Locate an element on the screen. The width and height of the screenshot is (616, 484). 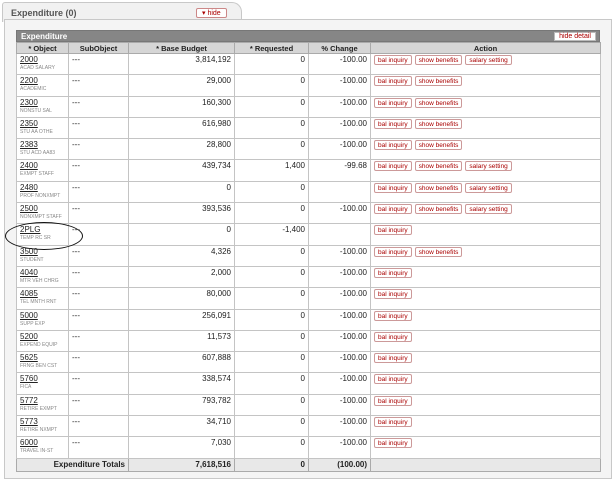
object-code-link: 5773 is located at coordinates (42, 422).